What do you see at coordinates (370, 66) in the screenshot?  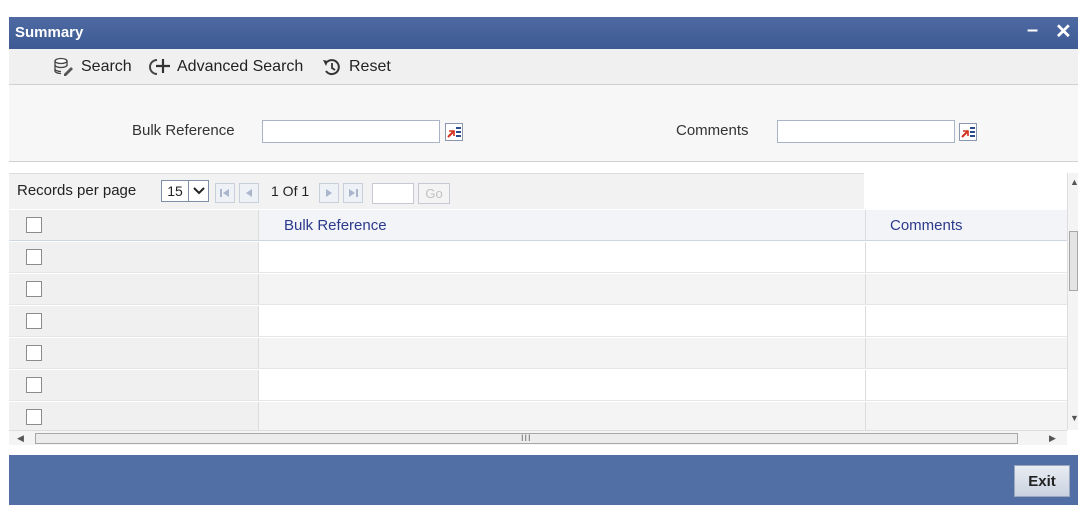 I see `reset-label: Reset` at bounding box center [370, 66].